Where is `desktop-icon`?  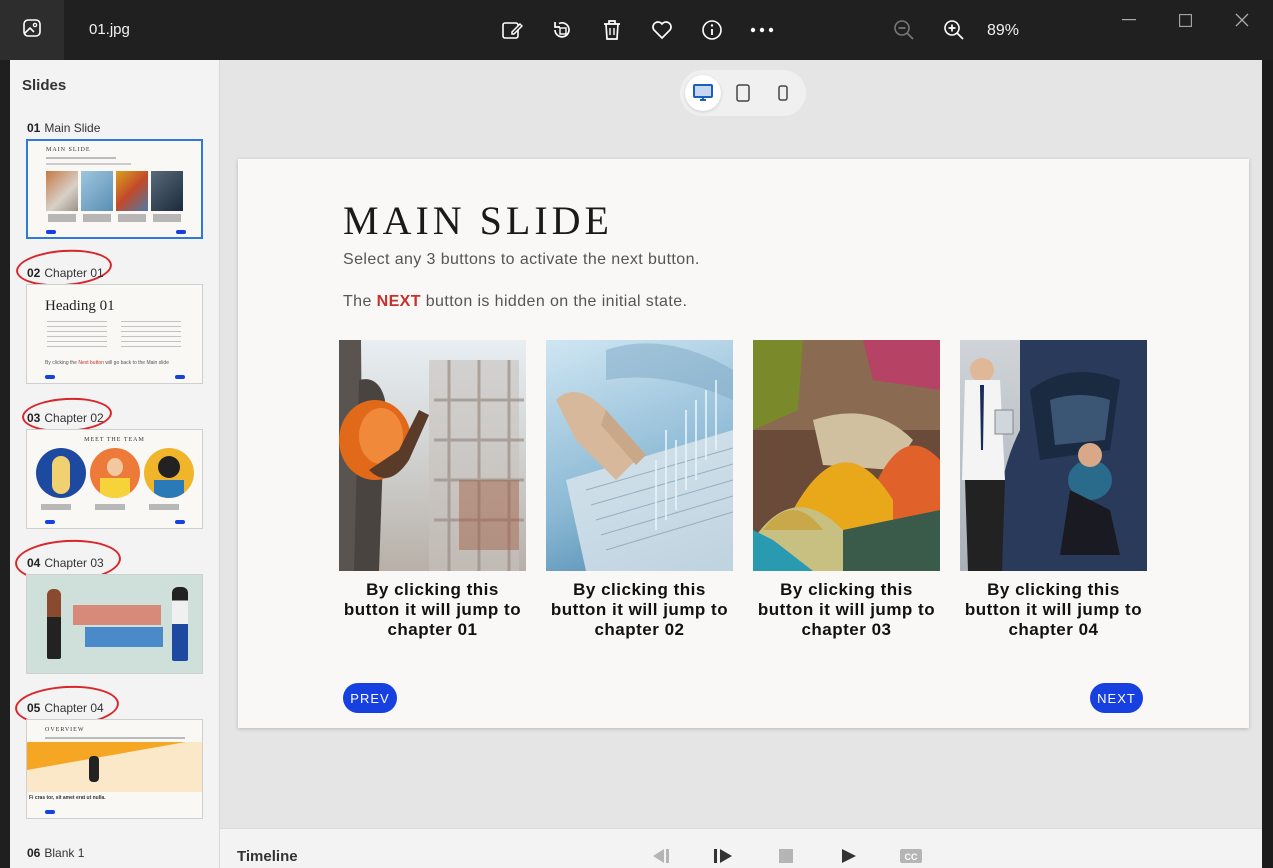
desktop-icon is located at coordinates (703, 93).